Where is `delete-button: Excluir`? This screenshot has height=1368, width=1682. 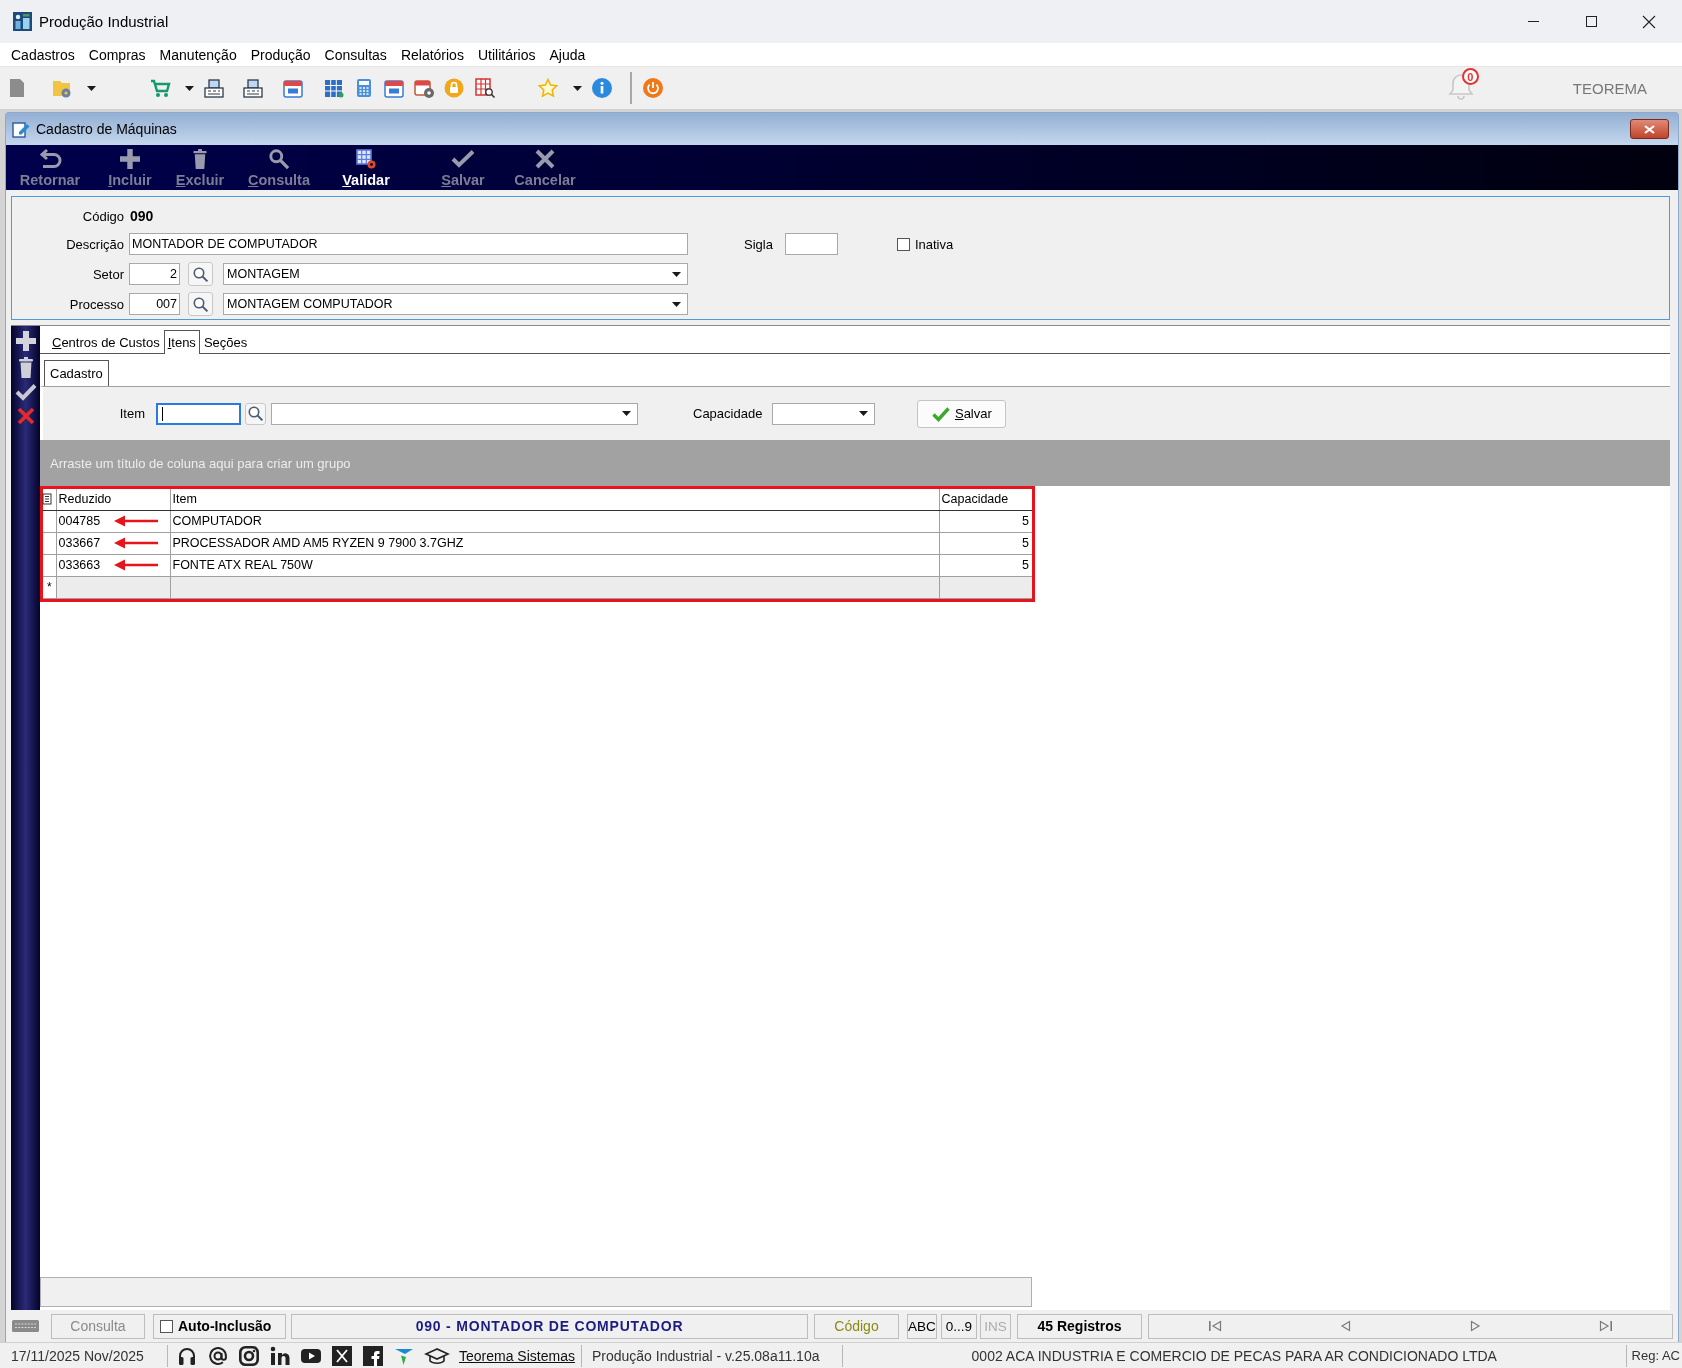
delete-button: Excluir is located at coordinates (200, 167).